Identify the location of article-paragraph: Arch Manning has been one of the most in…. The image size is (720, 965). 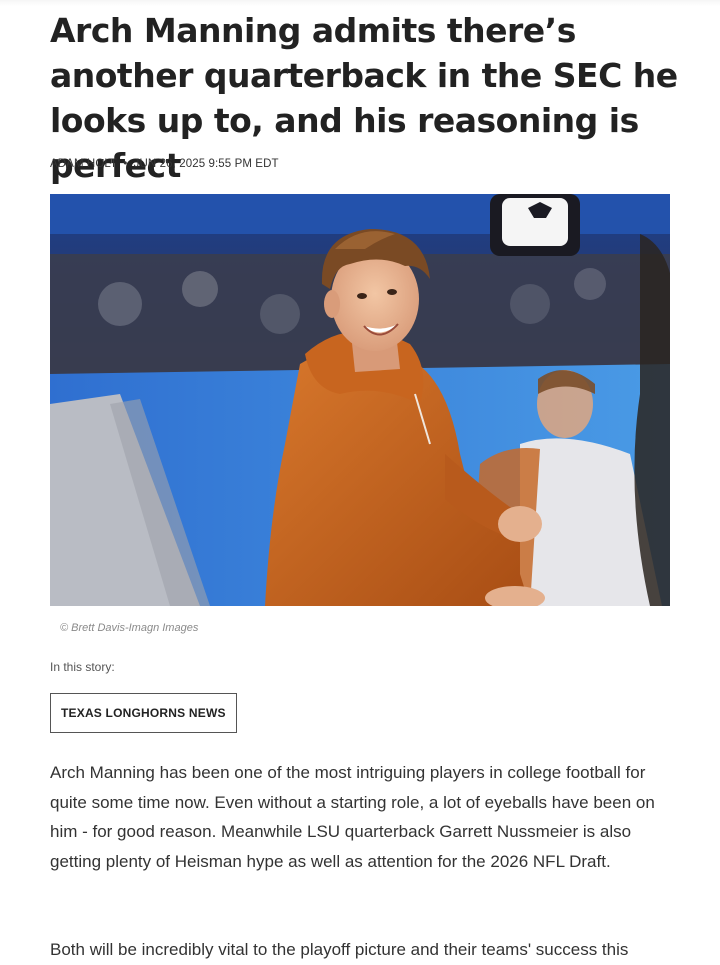
(352, 817).